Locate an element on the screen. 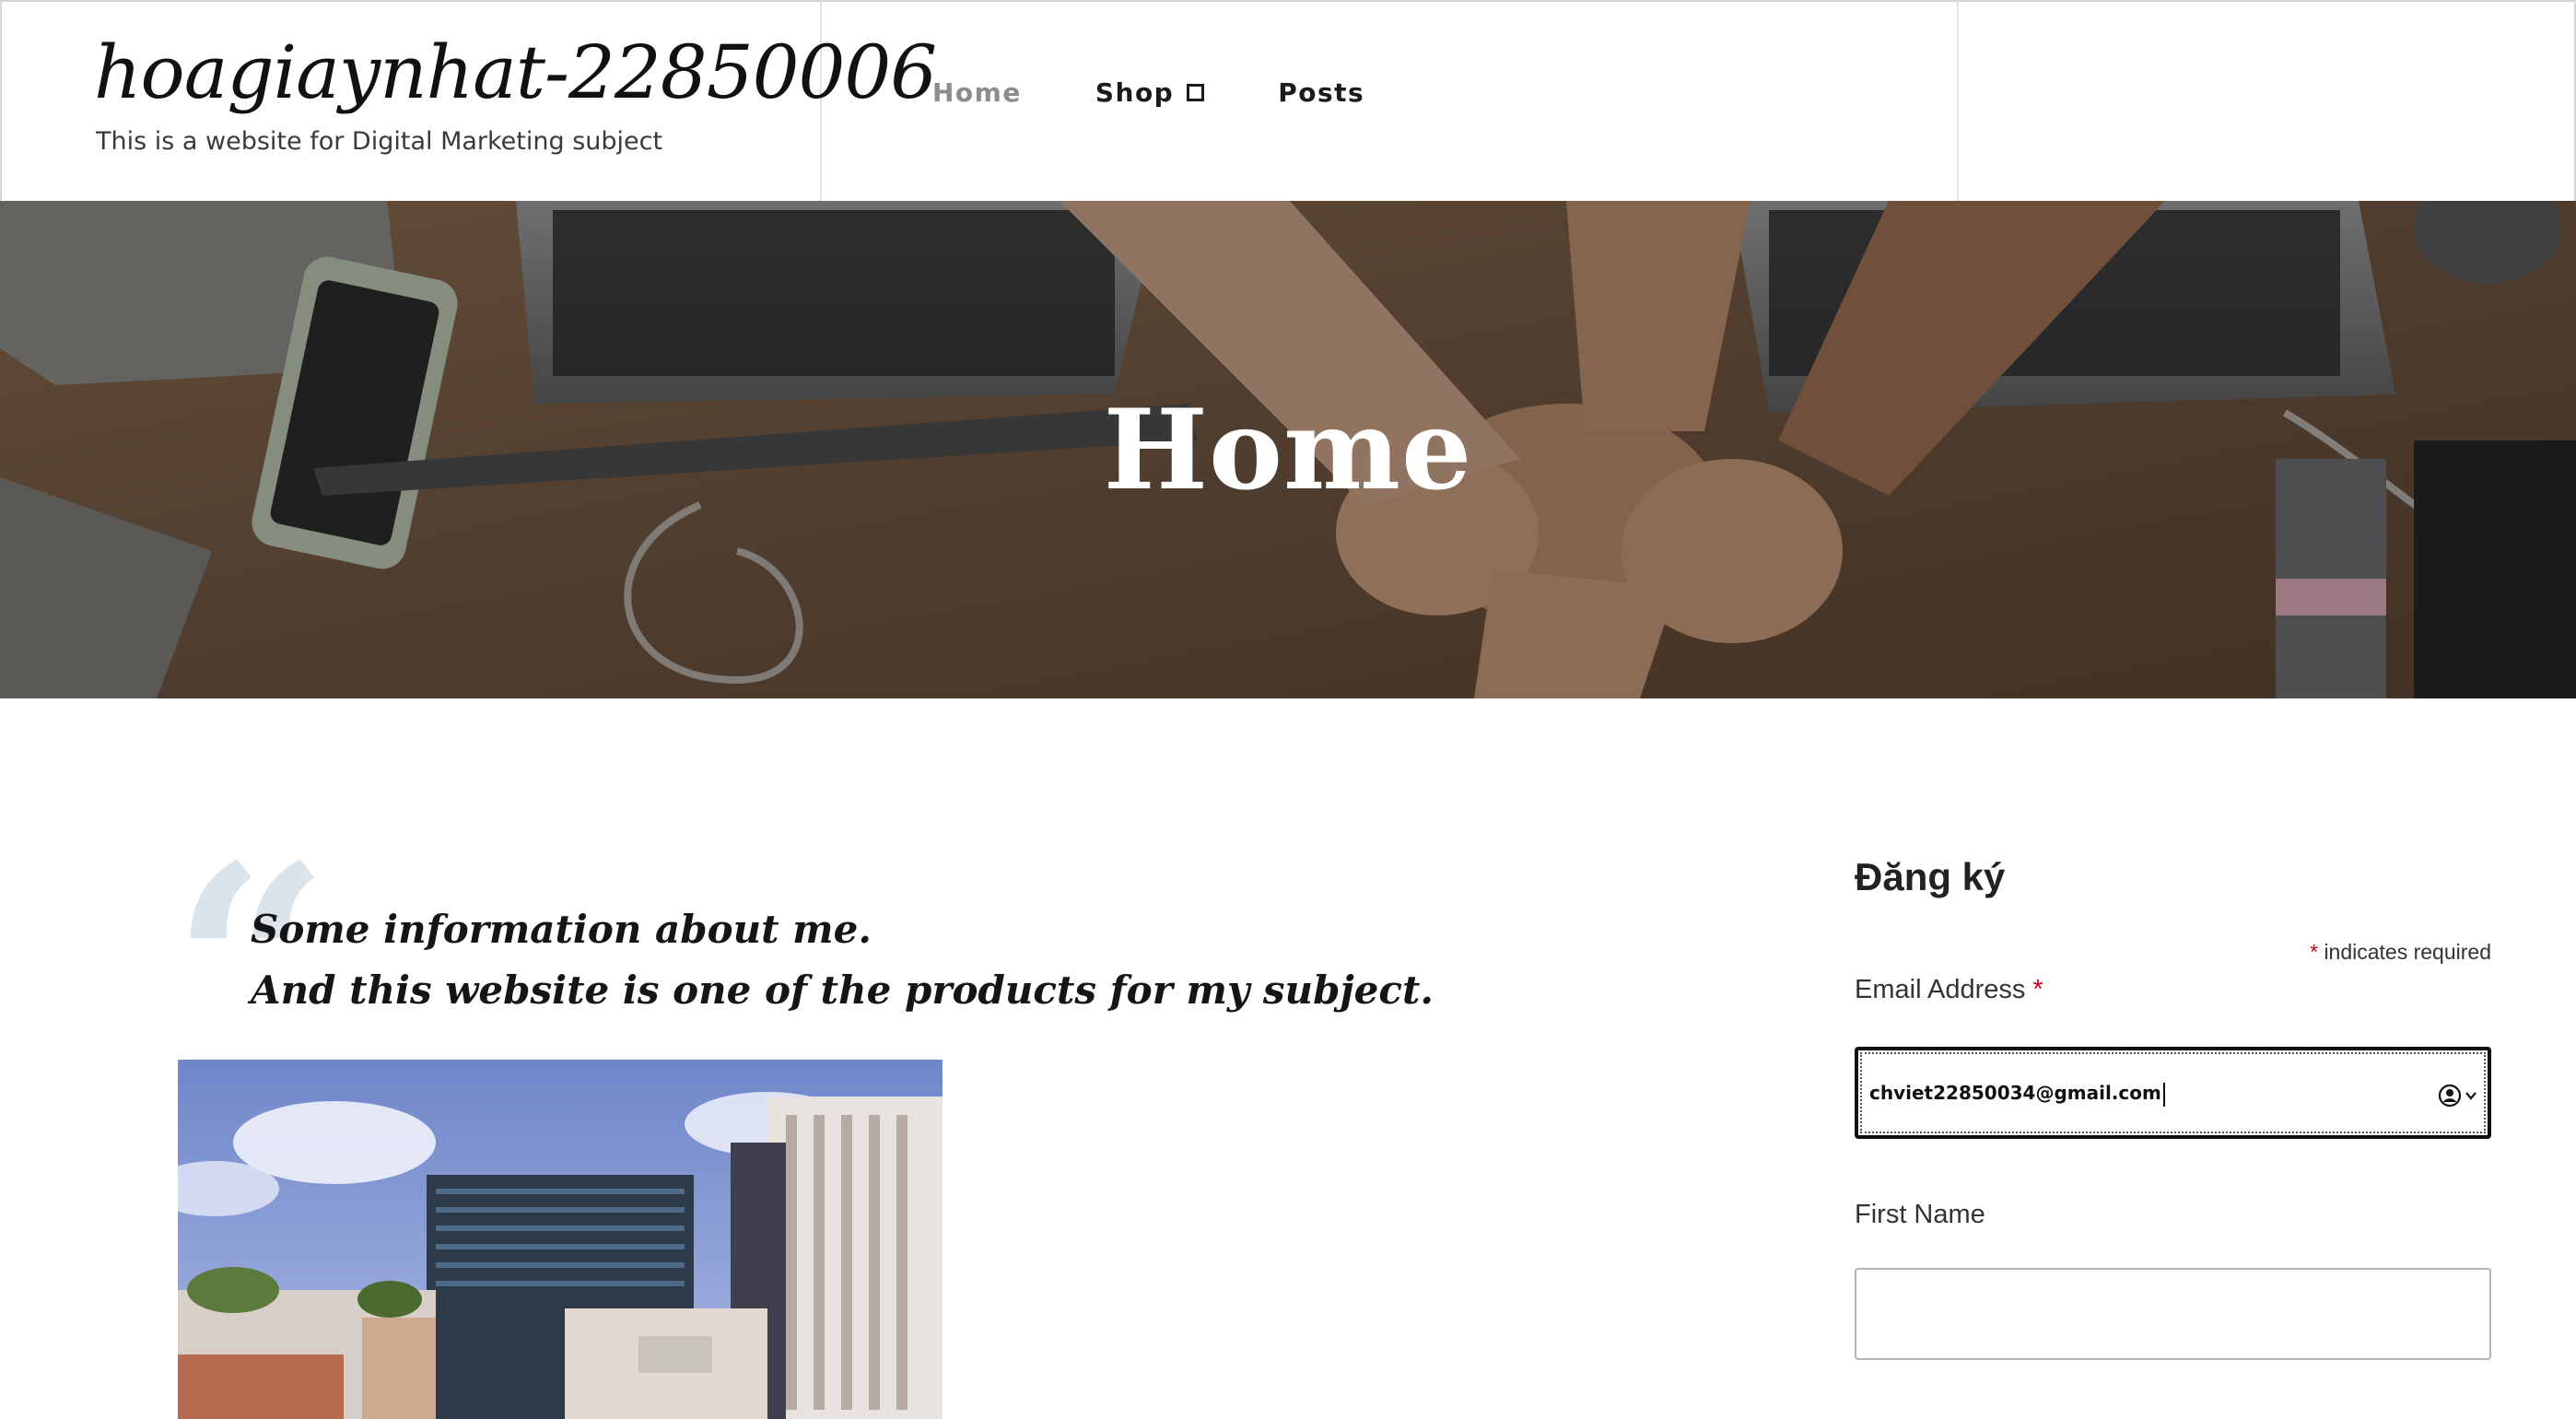  email-value-text: chviet22850034@gmail.com is located at coordinates (2015, 1093).